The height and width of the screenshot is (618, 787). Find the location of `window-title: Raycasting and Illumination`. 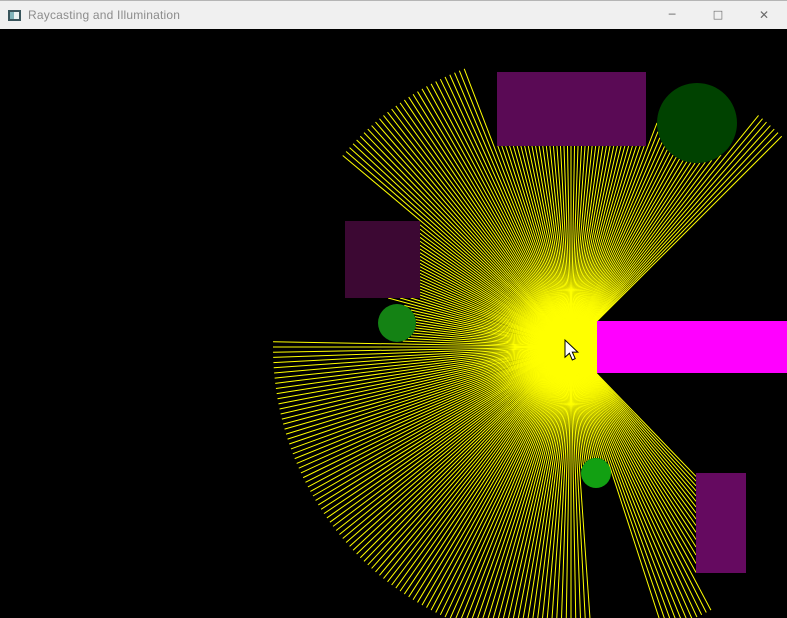

window-title: Raycasting and Illumination is located at coordinates (104, 15).